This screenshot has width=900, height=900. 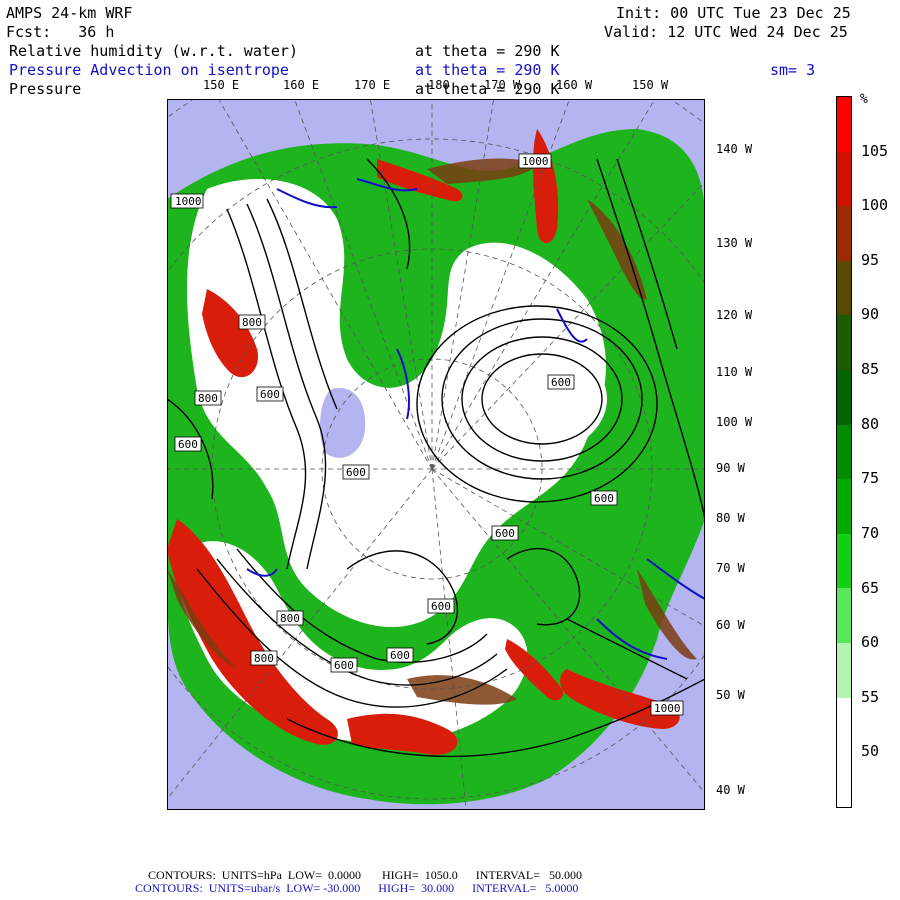 I want to click on colorbar, so click(x=844, y=452).